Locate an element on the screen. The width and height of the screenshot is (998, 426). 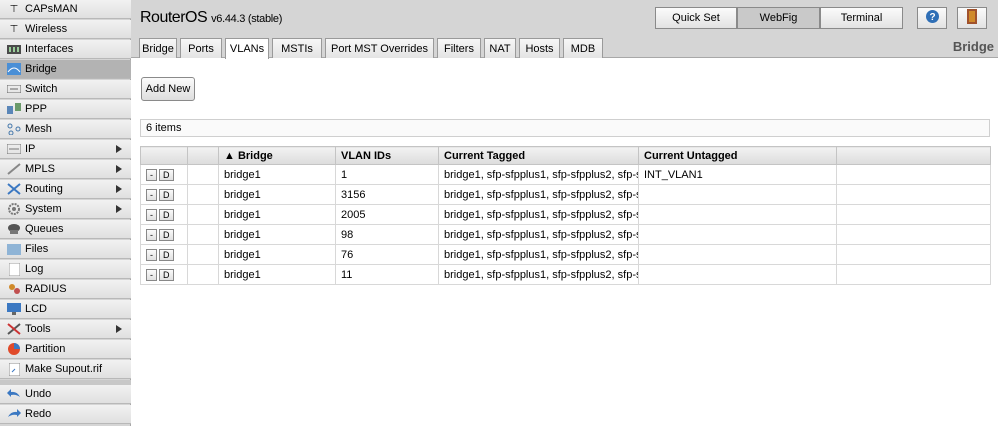
sidebar-item-queues: Queues is located at coordinates (65, 229).